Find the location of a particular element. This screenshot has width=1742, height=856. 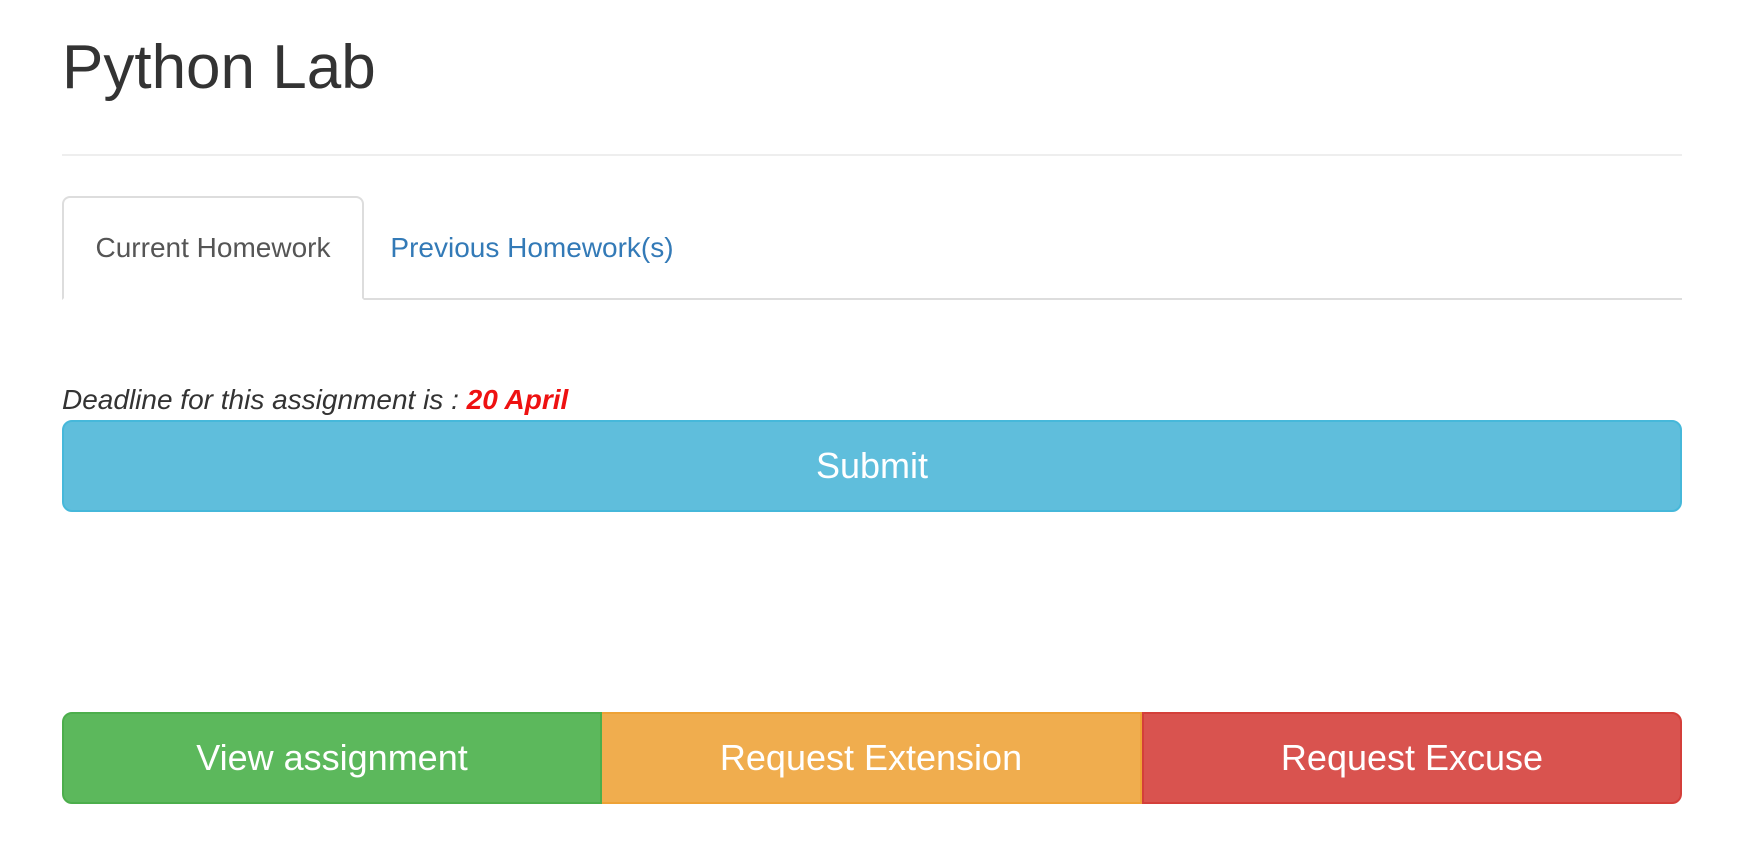

view-assignment-button: View assignment is located at coordinates (332, 758).